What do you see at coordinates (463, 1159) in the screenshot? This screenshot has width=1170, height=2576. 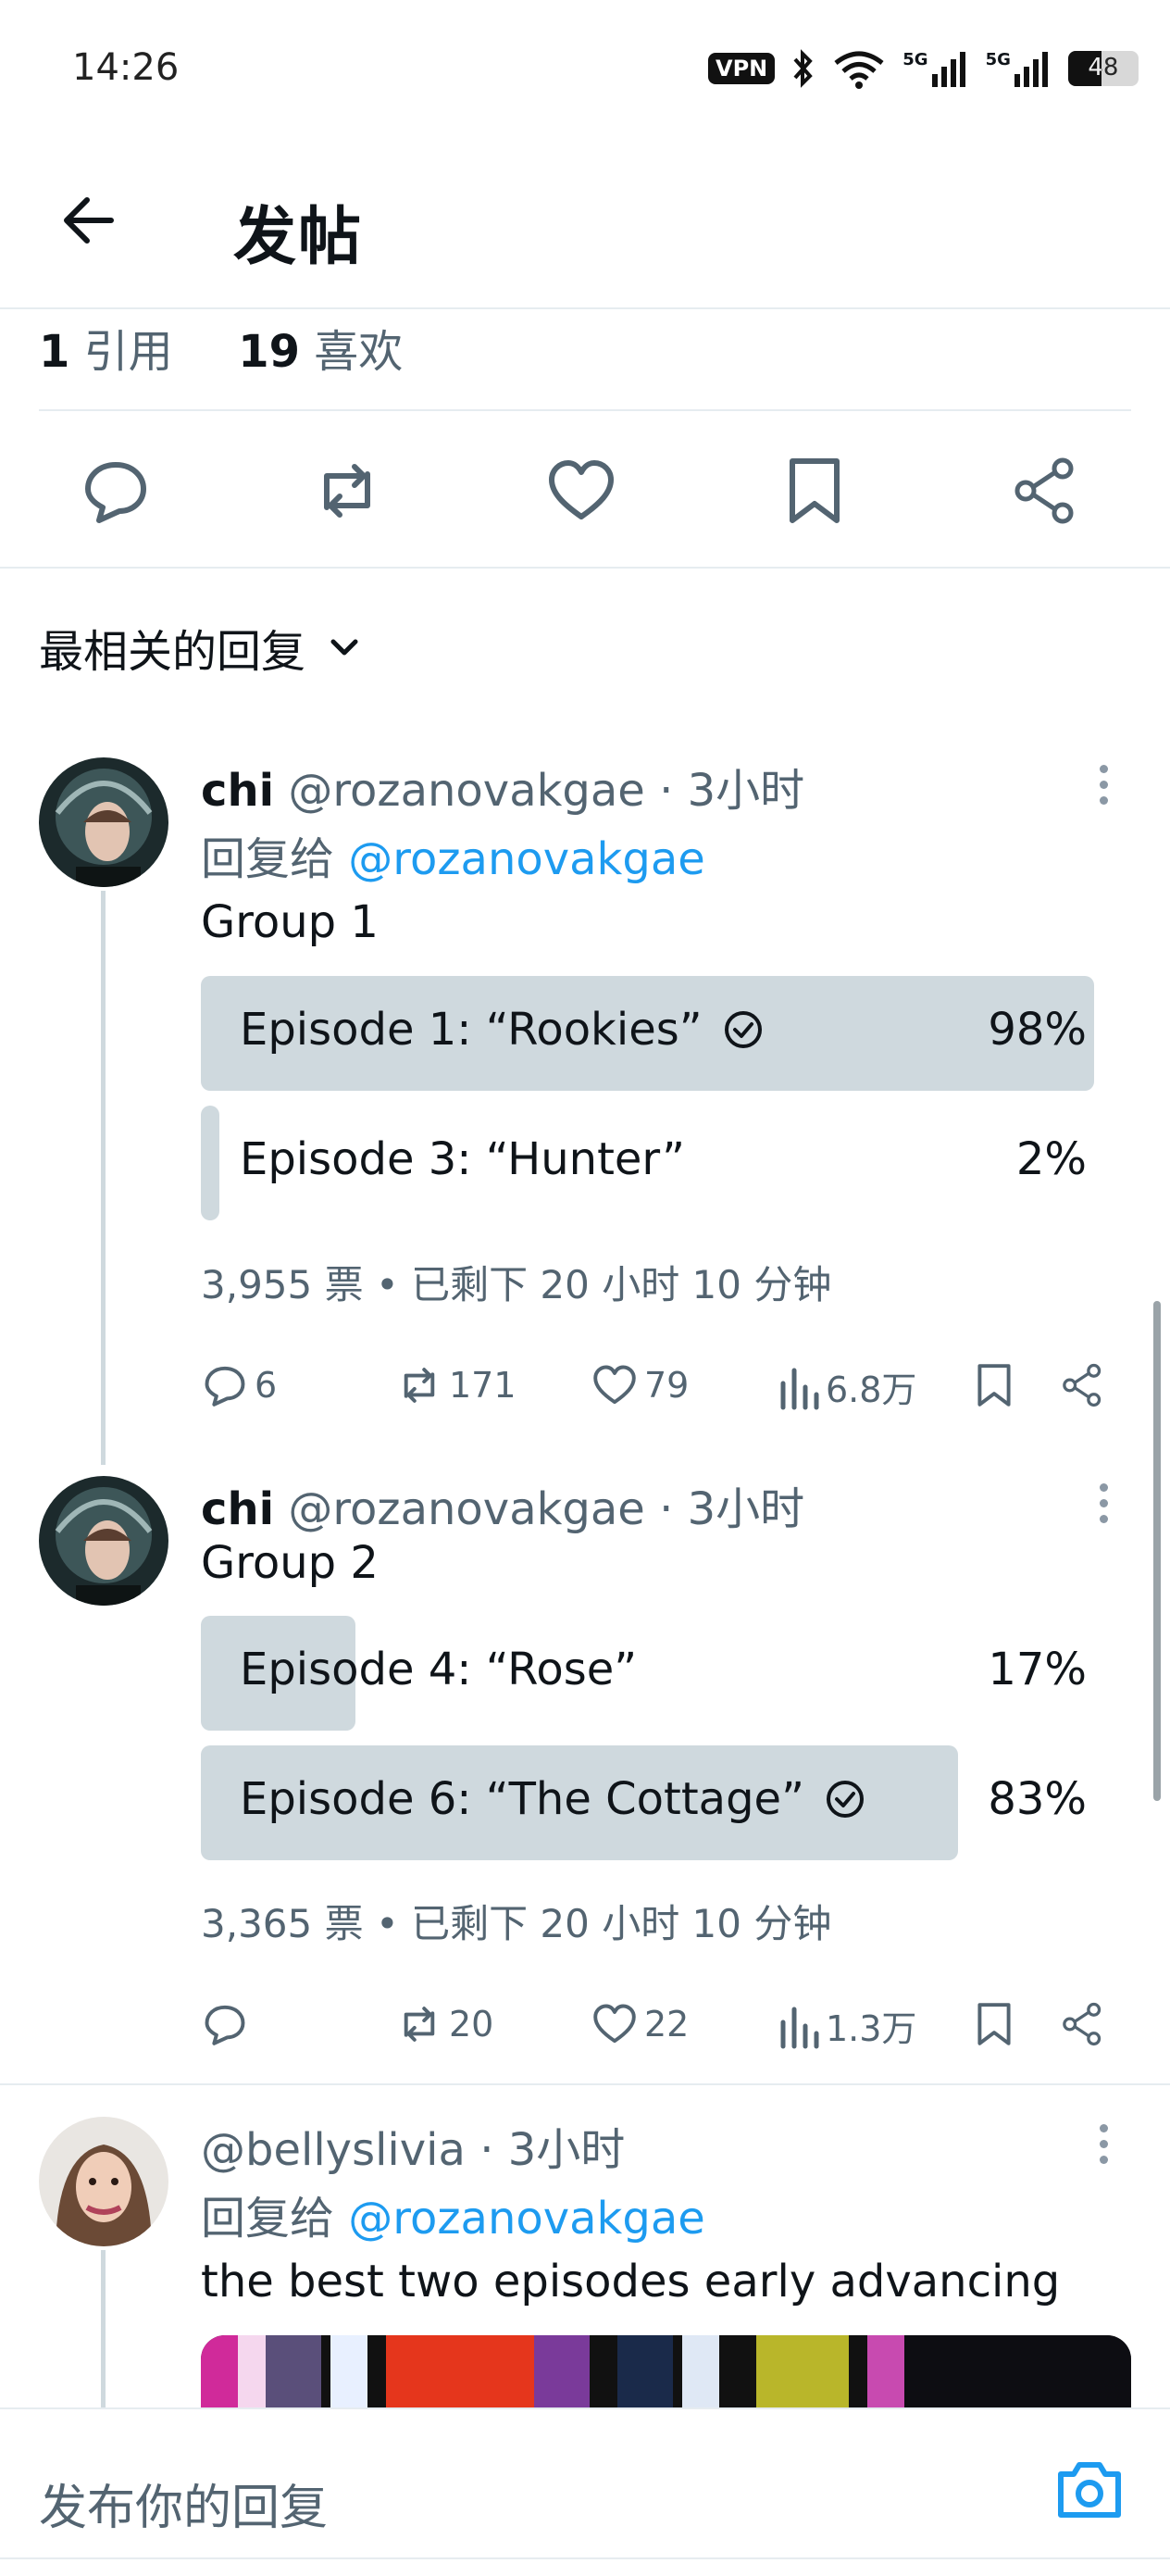 I see `poll-option-label: Episode 3: “Hunter”` at bounding box center [463, 1159].